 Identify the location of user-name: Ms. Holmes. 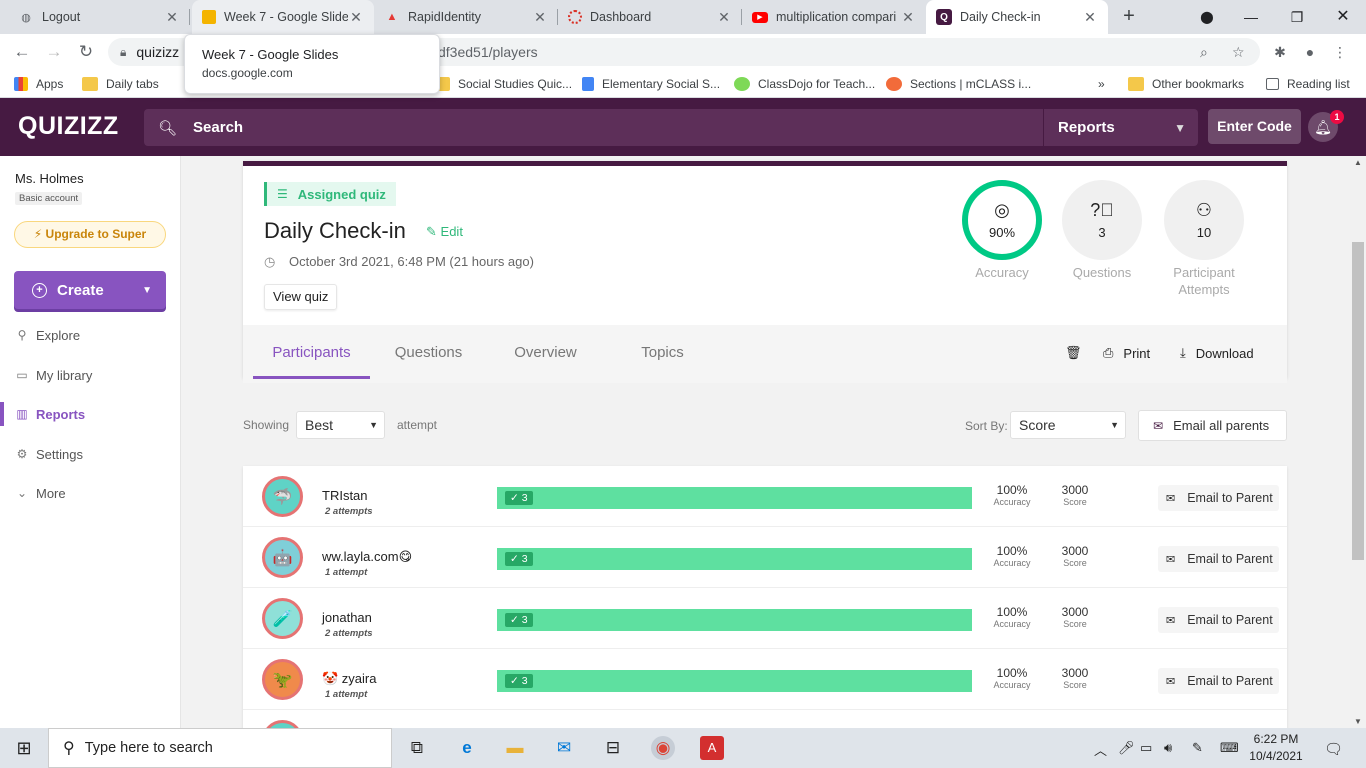
(49, 178).